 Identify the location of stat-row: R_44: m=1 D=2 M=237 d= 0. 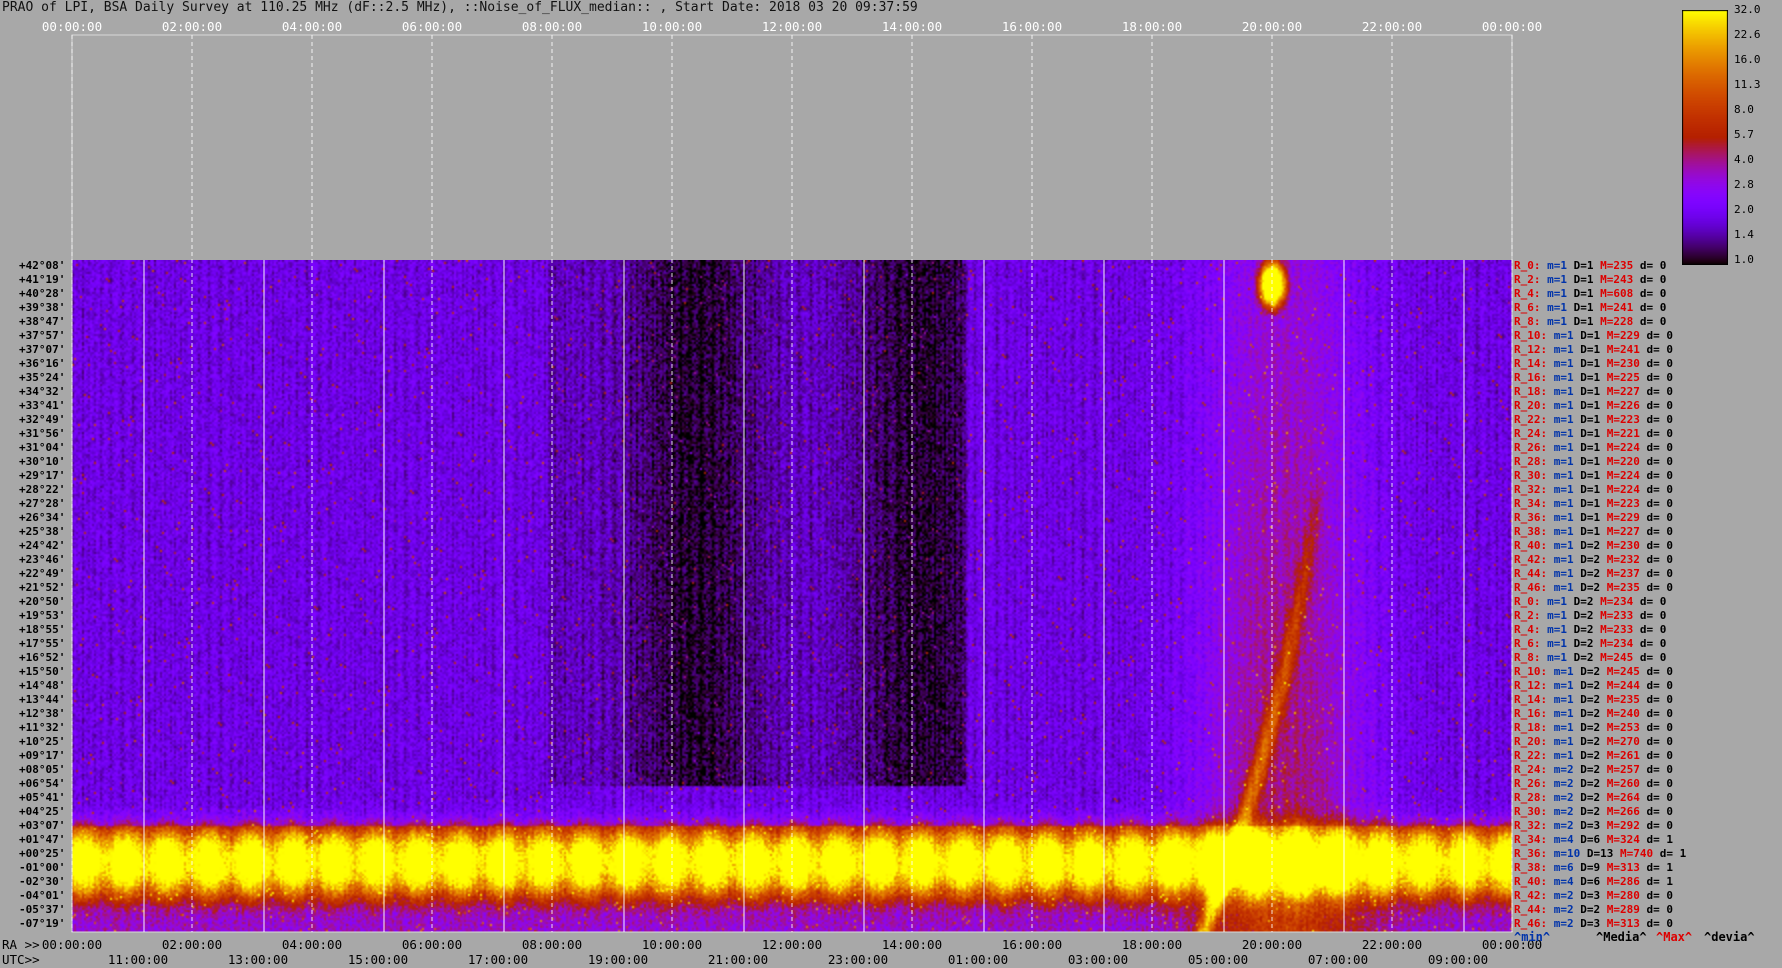
(1597, 573).